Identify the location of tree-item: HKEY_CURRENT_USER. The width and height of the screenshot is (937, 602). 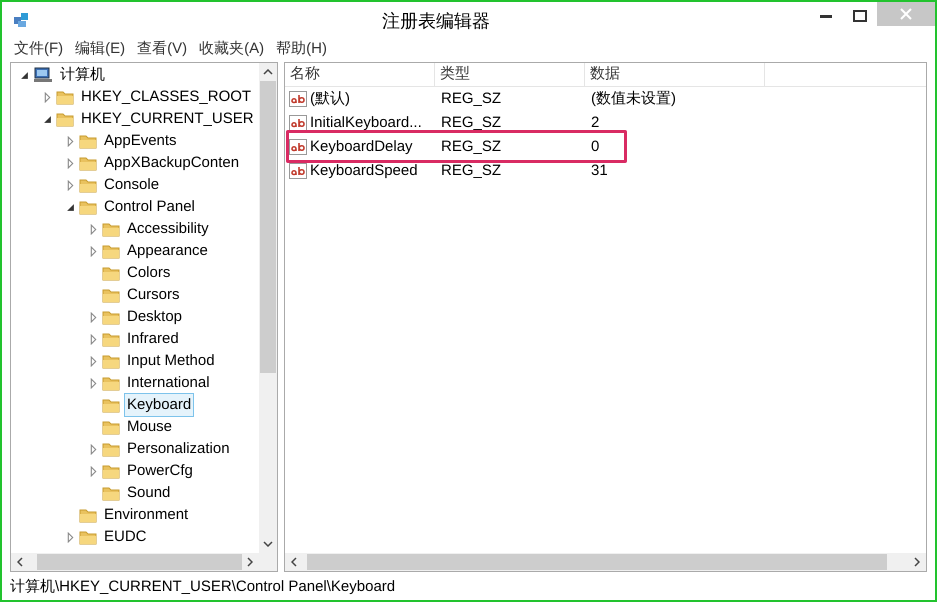
(167, 119).